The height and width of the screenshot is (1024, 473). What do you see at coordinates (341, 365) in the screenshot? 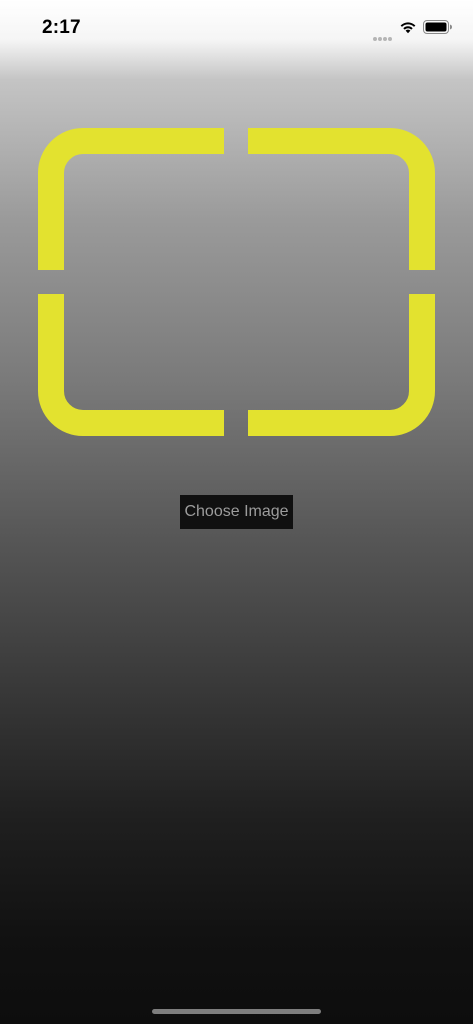
I see `scan-frame-bottom-right-corner` at bounding box center [341, 365].